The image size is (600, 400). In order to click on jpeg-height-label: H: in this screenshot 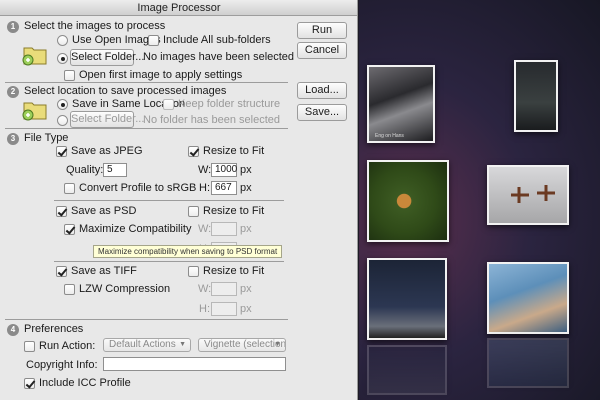, I will do `click(204, 188)`.